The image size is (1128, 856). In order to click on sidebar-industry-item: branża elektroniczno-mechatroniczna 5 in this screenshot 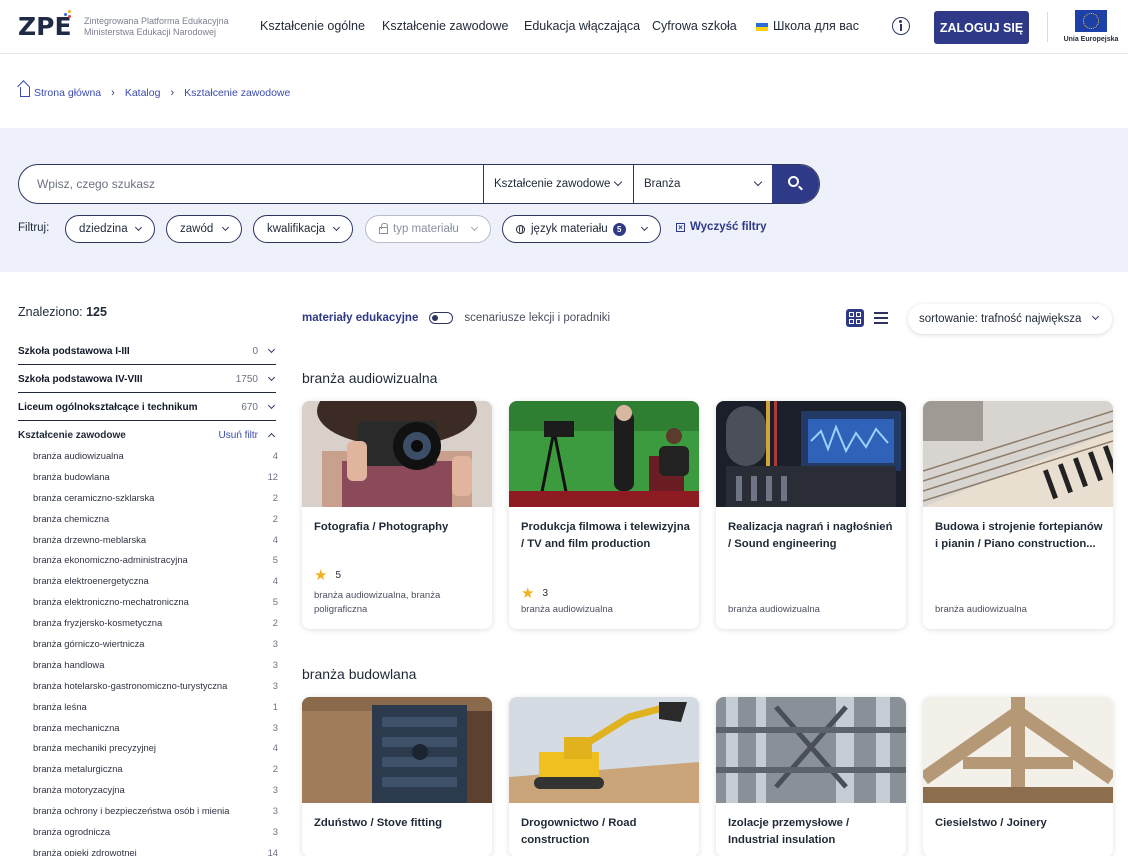, I will do `click(155, 606)`.